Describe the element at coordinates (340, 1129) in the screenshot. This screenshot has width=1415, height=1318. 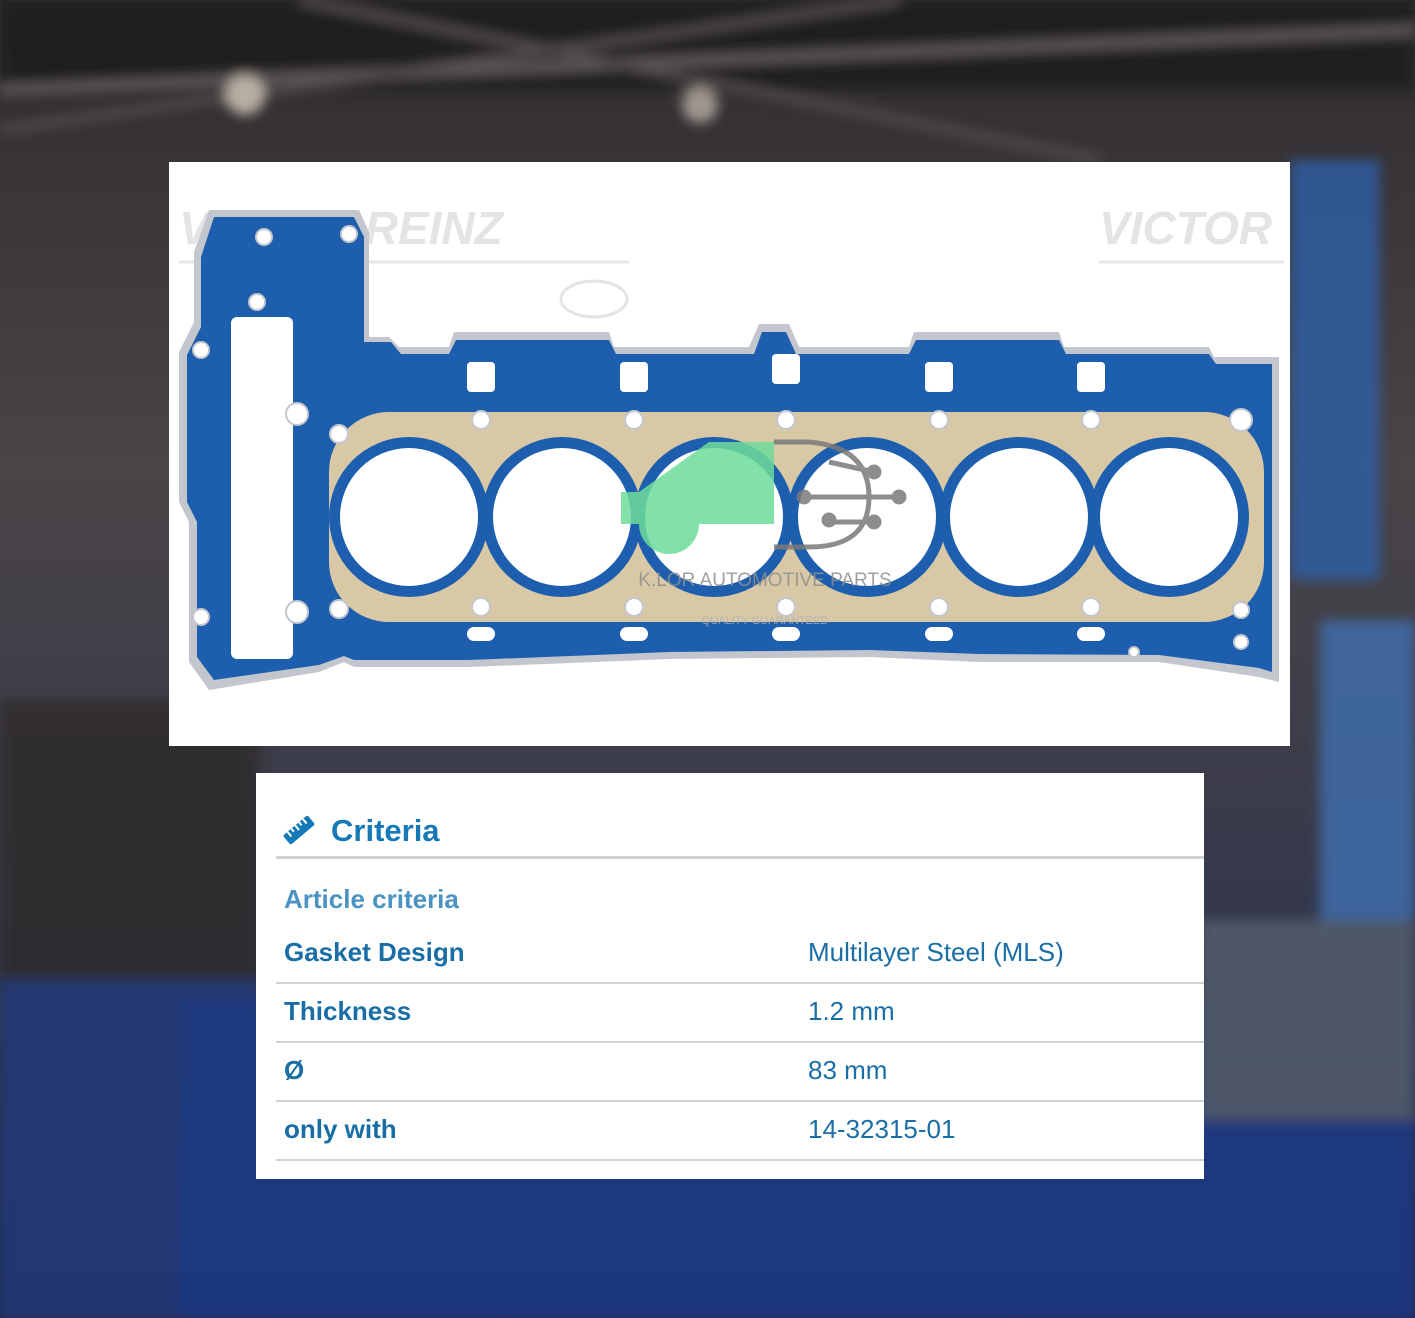
I see `criteria-label: only with` at that location.